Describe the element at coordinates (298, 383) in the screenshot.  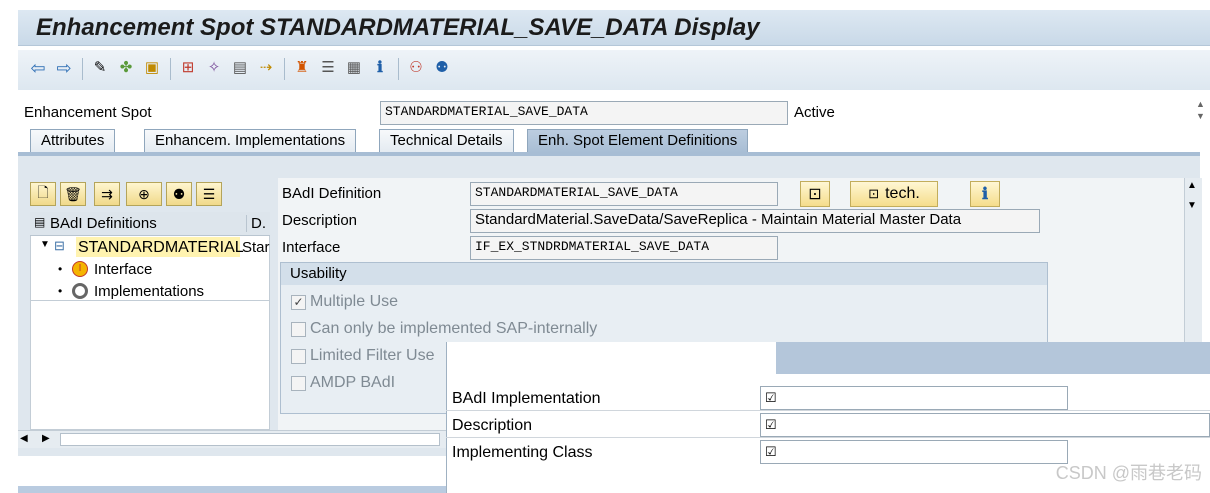
I see `amdp-badi-checkbox` at that location.